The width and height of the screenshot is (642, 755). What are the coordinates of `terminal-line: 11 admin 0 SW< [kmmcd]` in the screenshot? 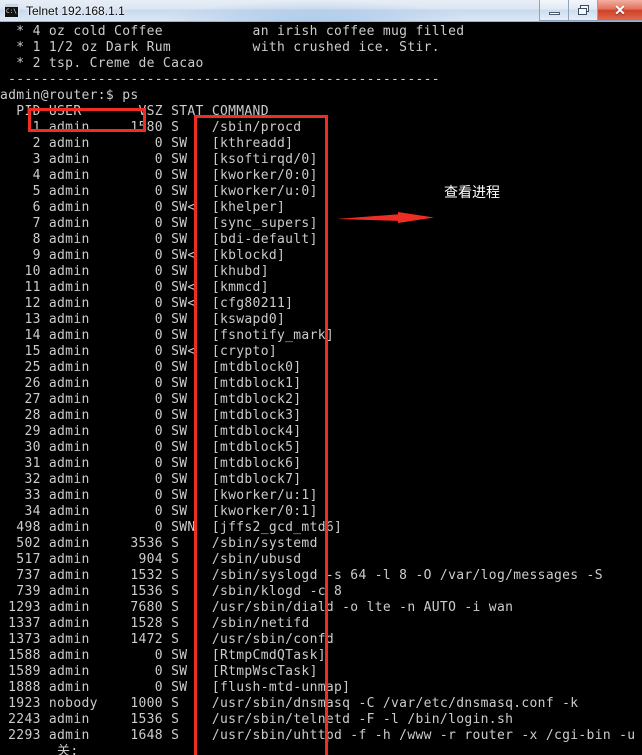 It's located at (134, 287).